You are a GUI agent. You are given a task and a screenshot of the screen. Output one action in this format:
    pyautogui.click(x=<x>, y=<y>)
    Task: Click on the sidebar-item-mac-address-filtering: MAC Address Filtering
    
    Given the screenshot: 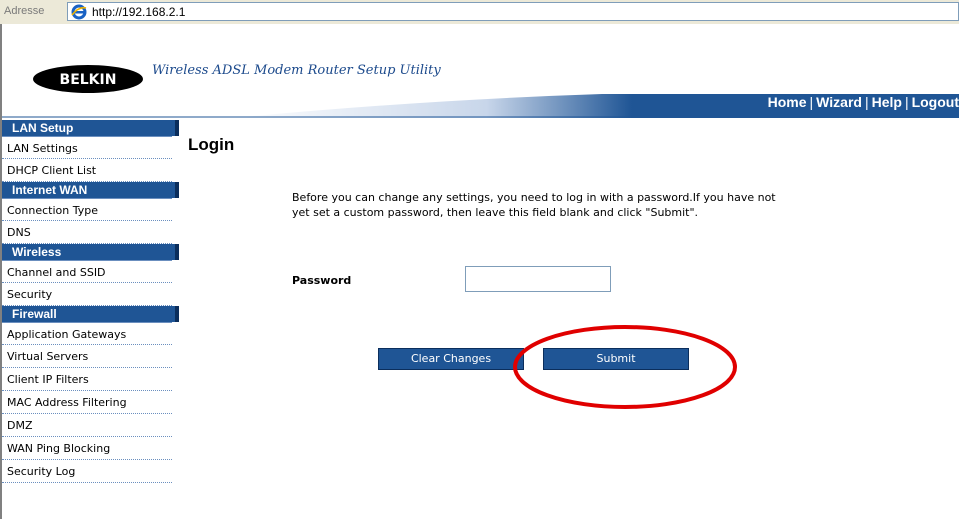 What is the action you would take?
    pyautogui.click(x=87, y=402)
    